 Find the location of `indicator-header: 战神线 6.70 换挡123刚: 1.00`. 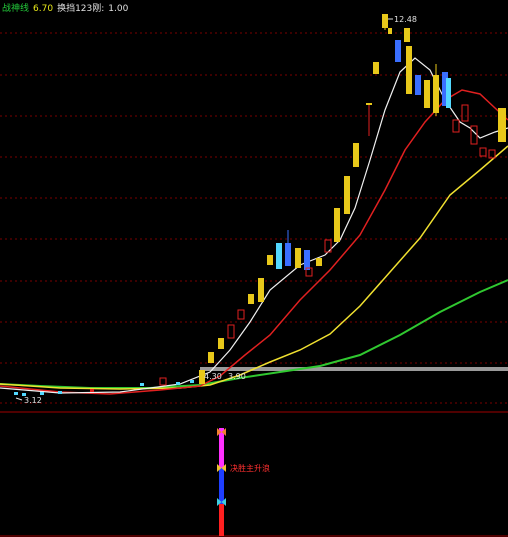

indicator-header: 战神线 6.70 换挡123刚: 1.00 is located at coordinates (67, 9).